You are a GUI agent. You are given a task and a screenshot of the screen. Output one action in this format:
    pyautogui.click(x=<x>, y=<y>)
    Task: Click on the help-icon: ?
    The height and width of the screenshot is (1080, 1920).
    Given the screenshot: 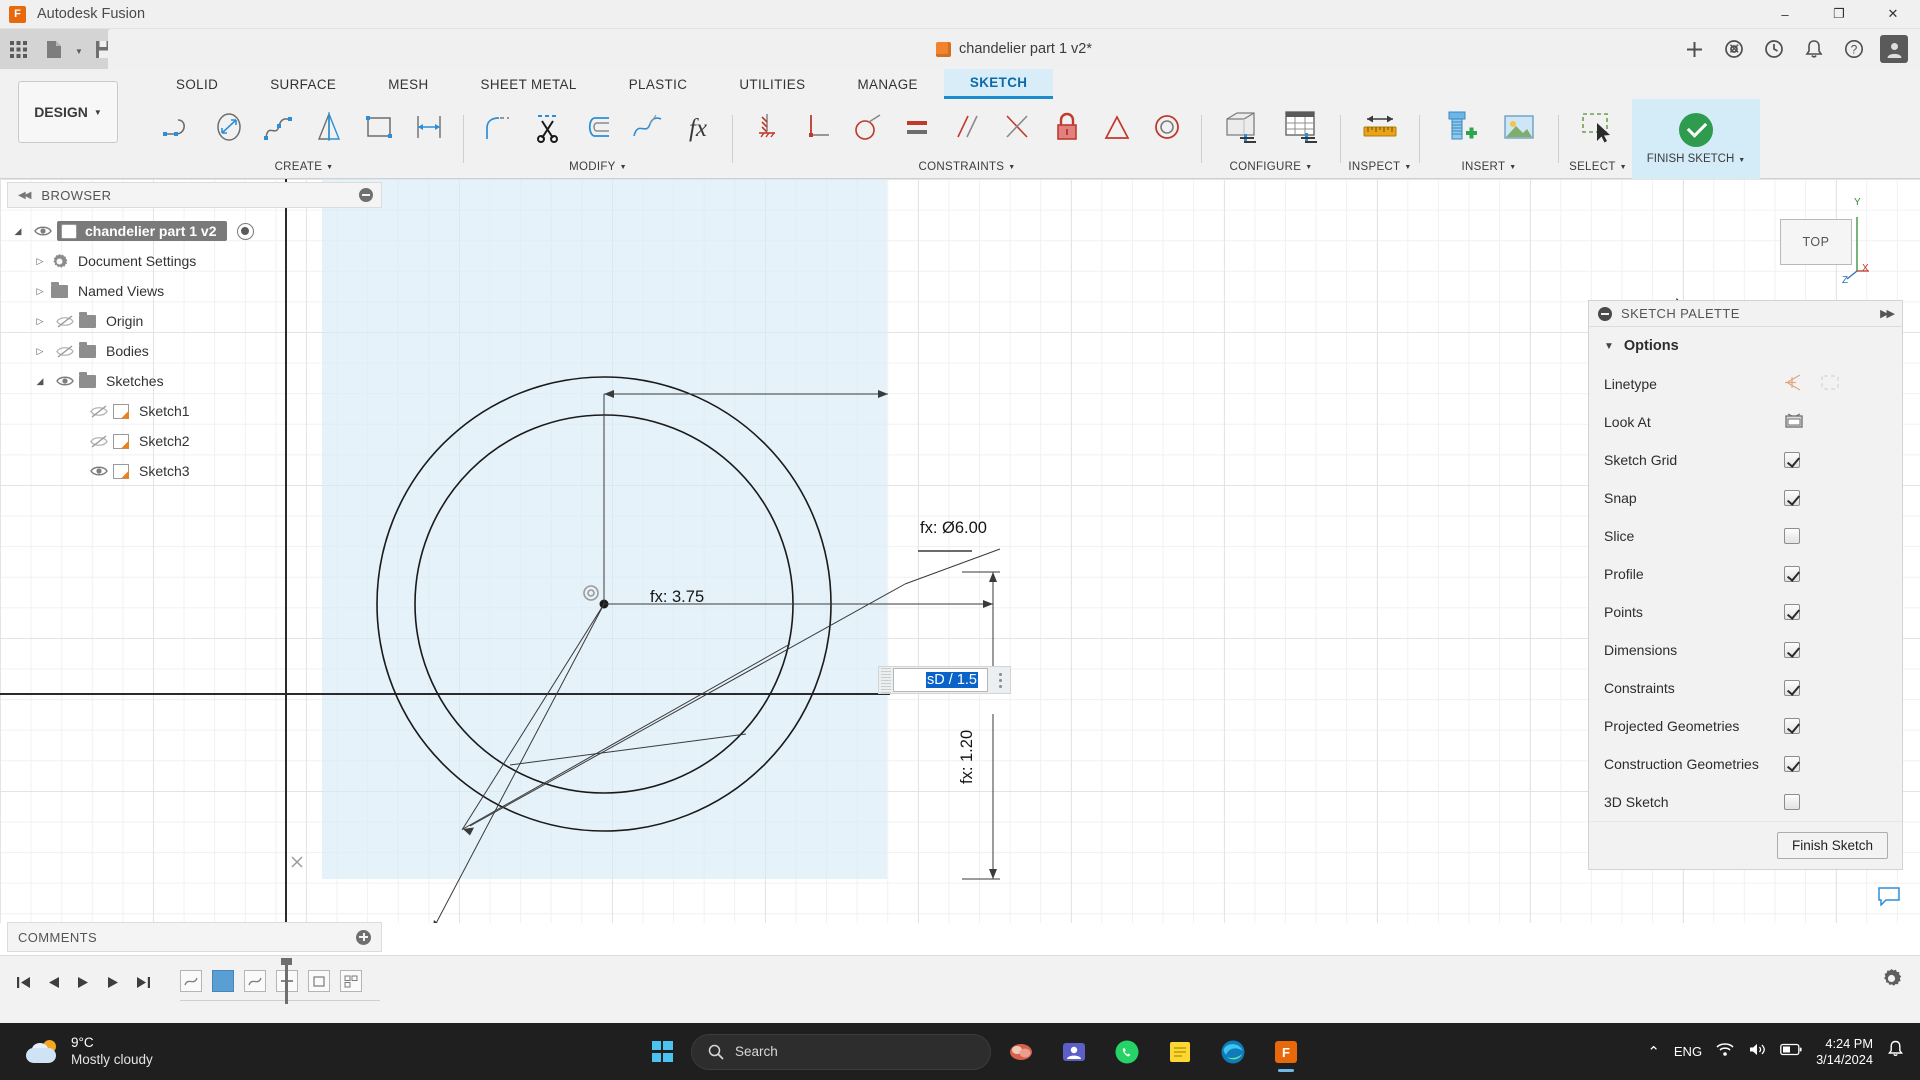 What is the action you would take?
    pyautogui.click(x=1854, y=49)
    